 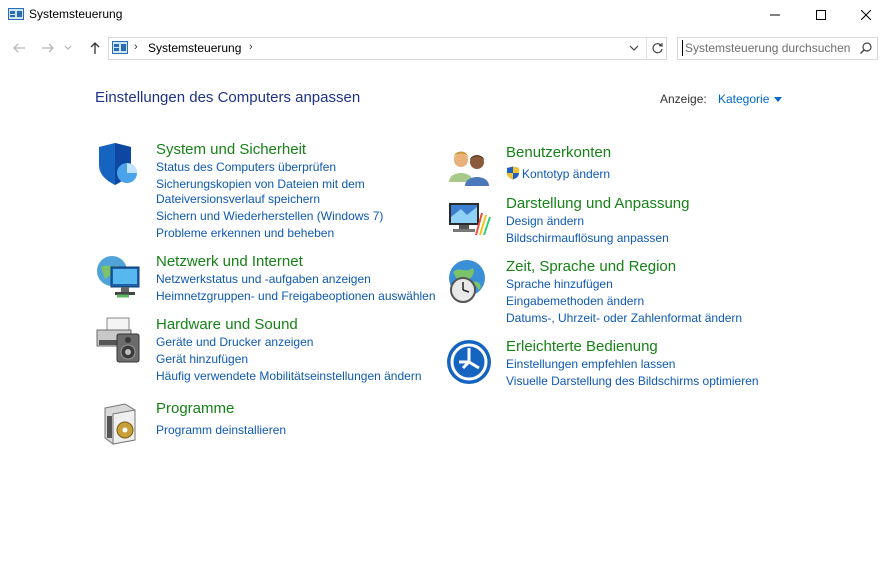 What do you see at coordinates (645, 168) in the screenshot?
I see `category-user-accounts: Benutzerkonten Kontotyp ändern` at bounding box center [645, 168].